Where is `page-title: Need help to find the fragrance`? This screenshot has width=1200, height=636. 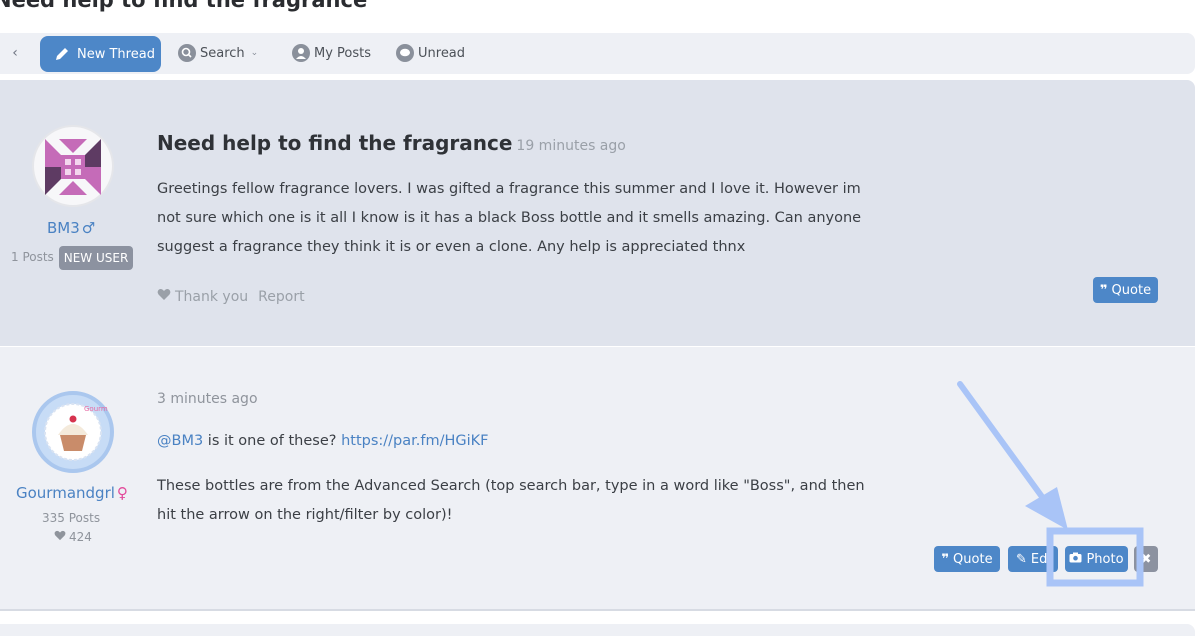
page-title: Need help to find the fragrance is located at coordinates (184, 6).